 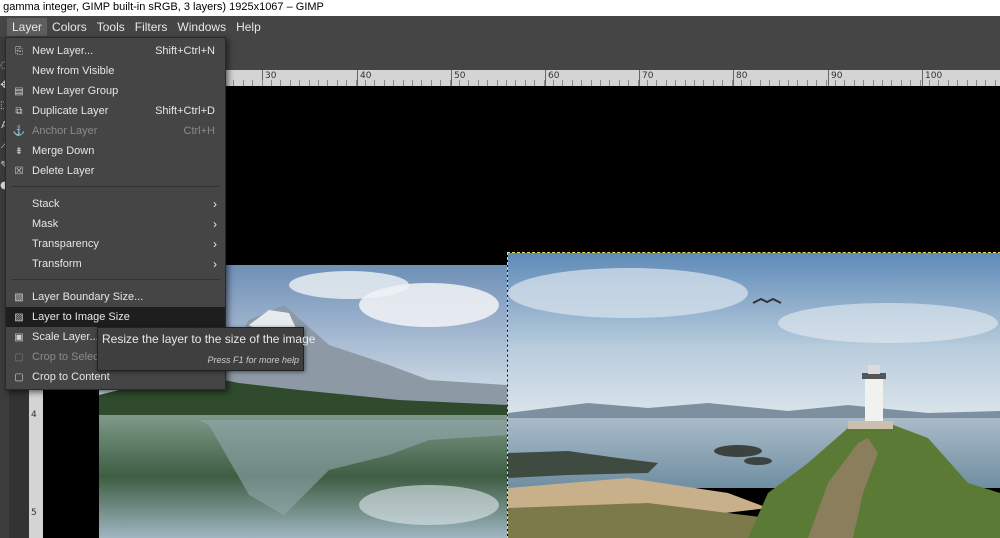 What do you see at coordinates (19, 297) in the screenshot?
I see `boundary-size-icon: ▧` at bounding box center [19, 297].